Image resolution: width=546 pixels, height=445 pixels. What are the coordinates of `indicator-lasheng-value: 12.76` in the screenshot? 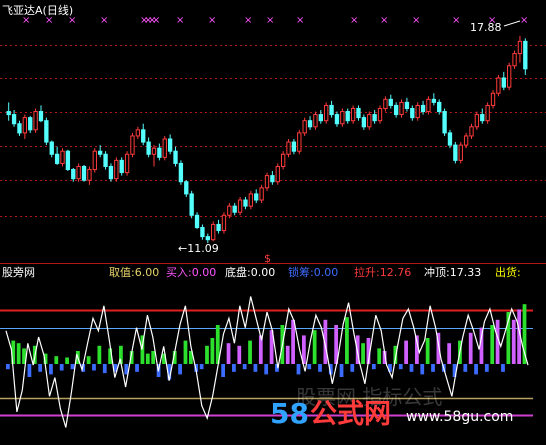 It's located at (396, 272).